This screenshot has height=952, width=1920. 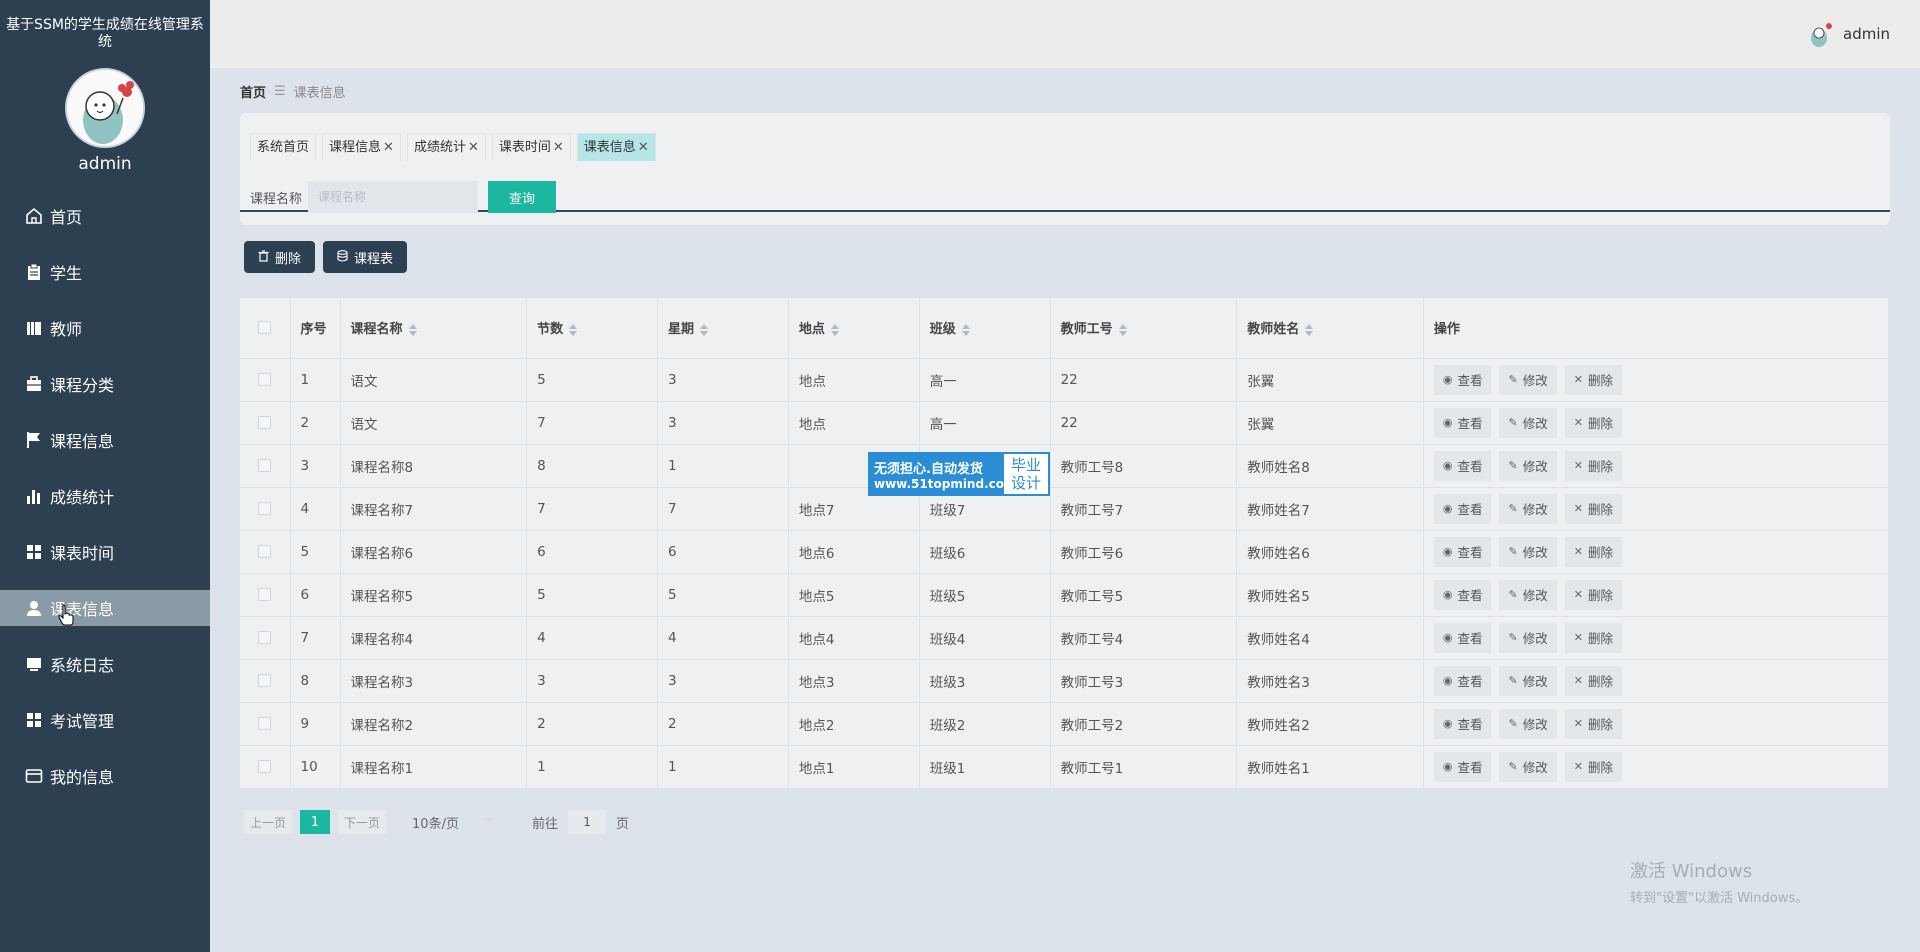 I want to click on prev-page-button: 上一页, so click(x=268, y=822).